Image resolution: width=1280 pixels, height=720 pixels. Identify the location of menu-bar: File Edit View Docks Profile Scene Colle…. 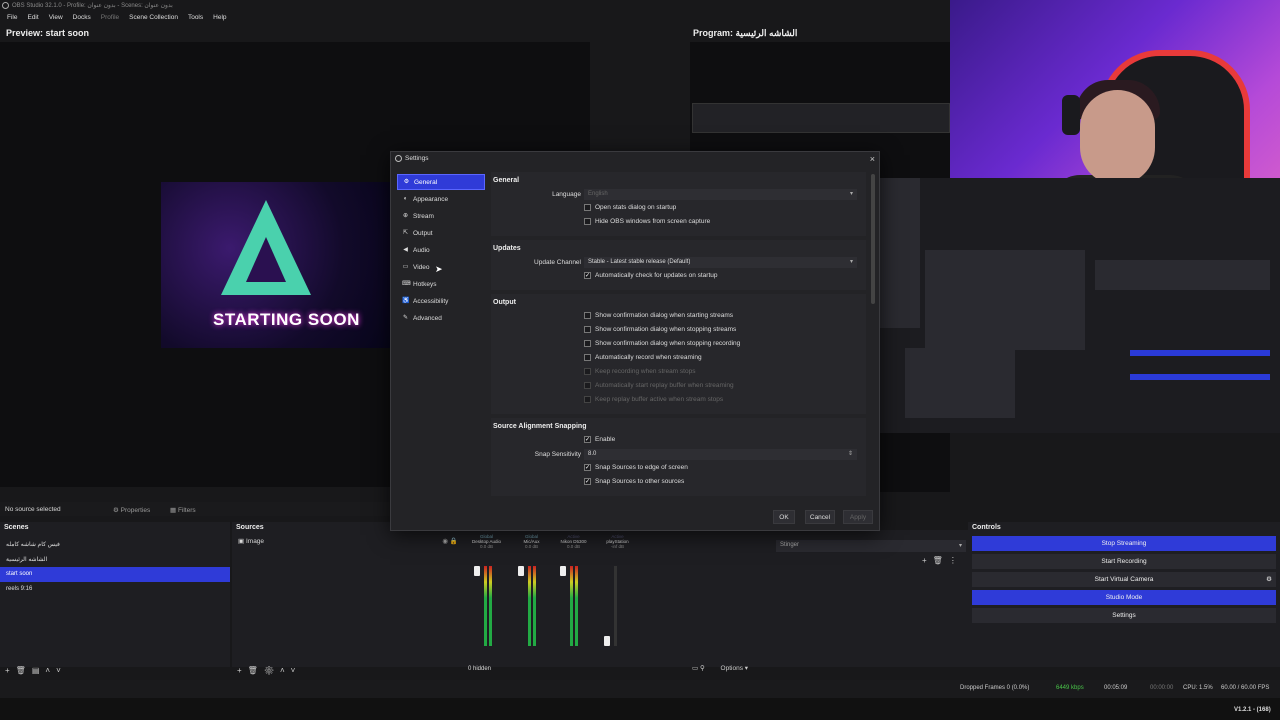
(475, 18).